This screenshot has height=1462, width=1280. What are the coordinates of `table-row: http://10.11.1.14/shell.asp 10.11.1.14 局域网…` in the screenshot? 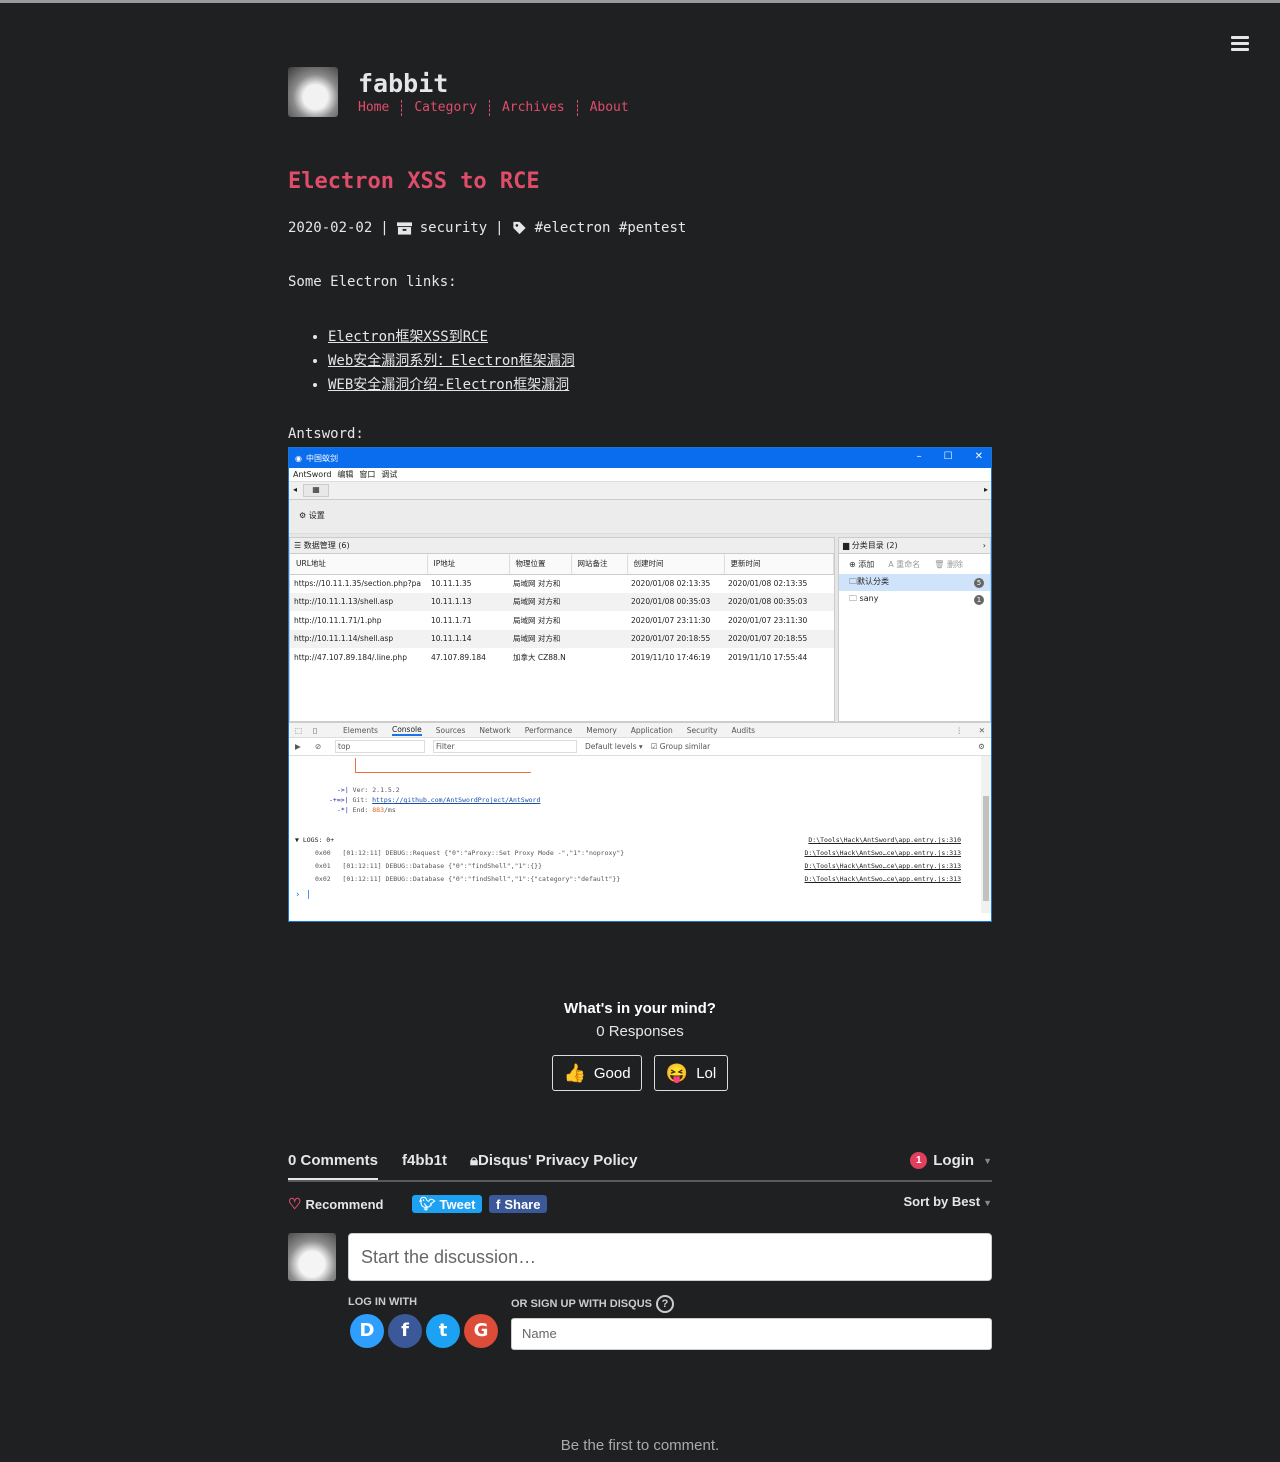 It's located at (562, 638).